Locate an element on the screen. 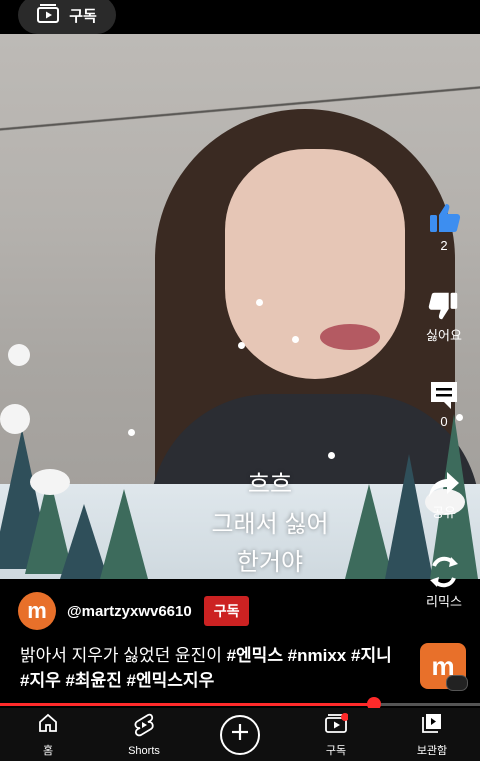  top-bar: 구독 is located at coordinates (240, 17).